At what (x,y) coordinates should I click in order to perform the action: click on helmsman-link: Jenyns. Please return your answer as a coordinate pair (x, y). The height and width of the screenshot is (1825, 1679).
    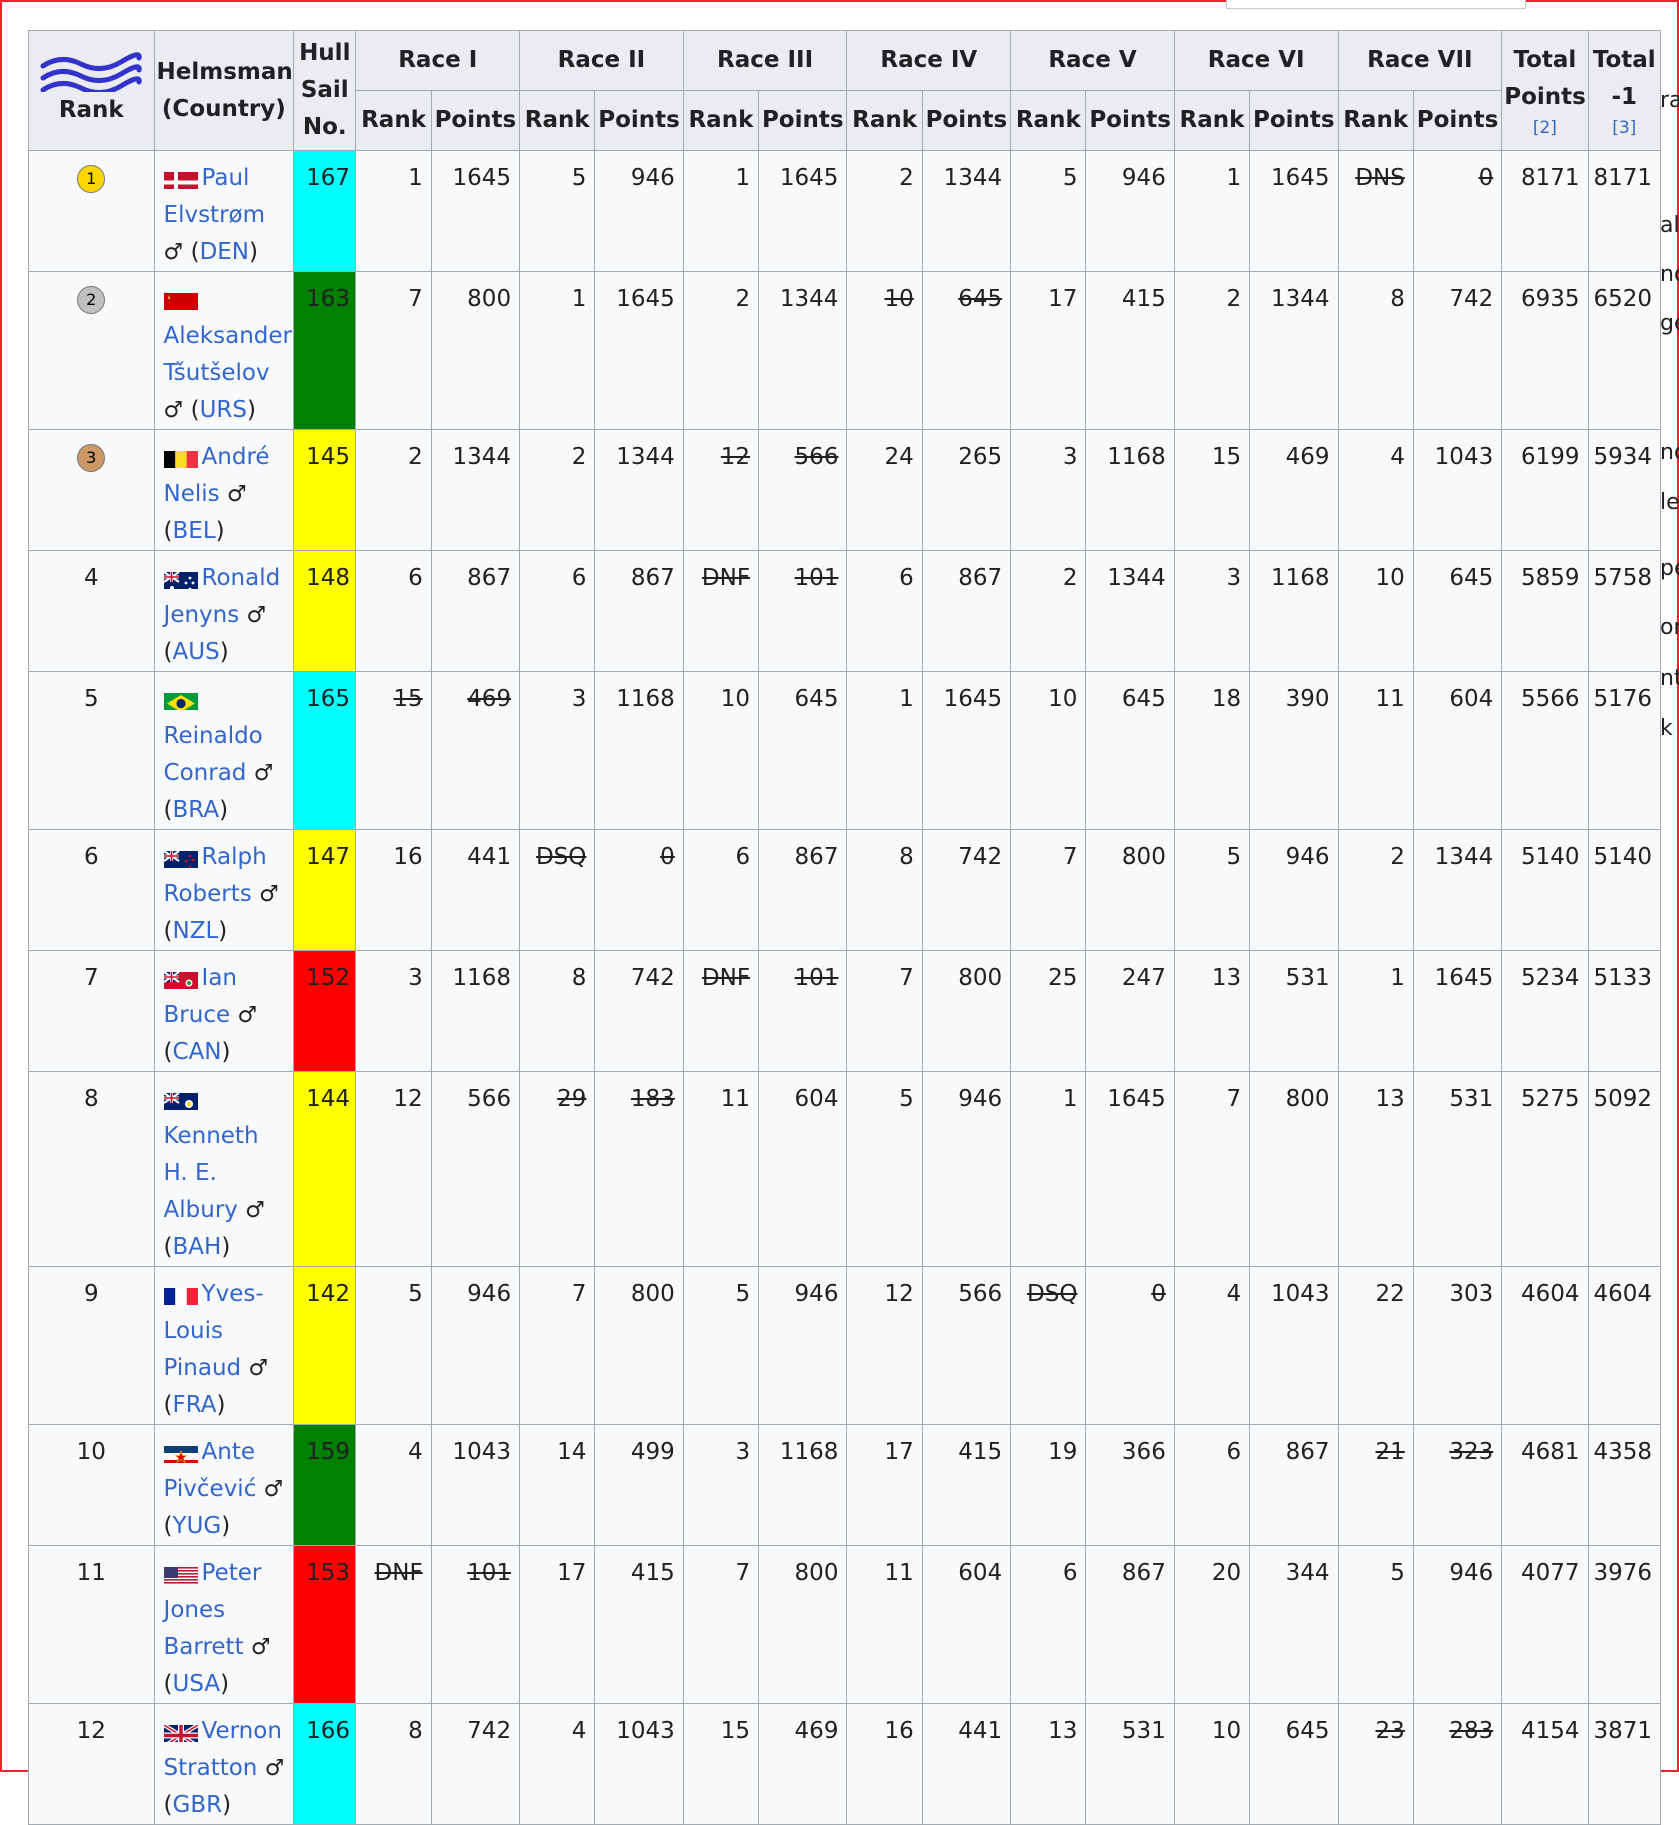
    Looking at the image, I should click on (202, 615).